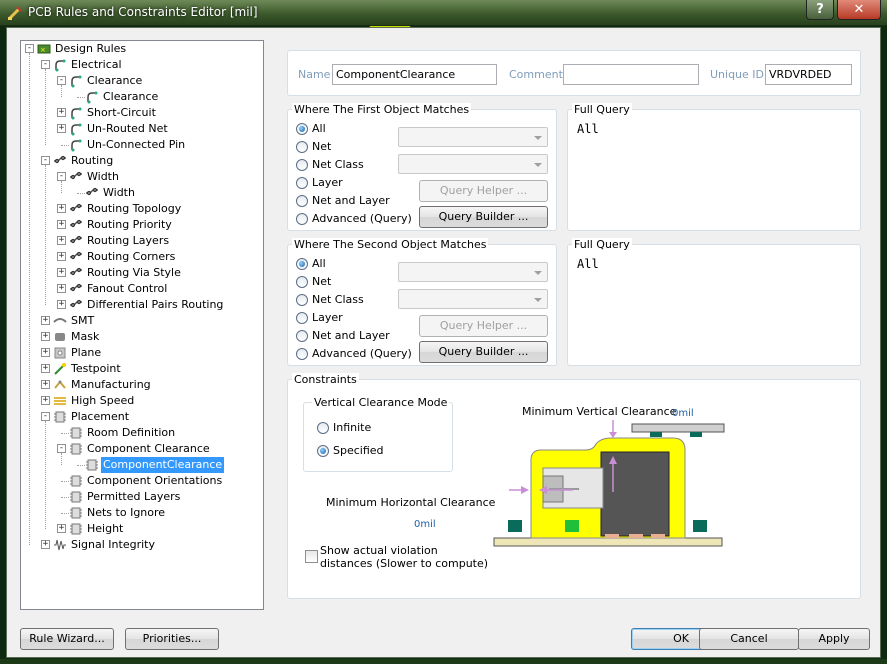 The image size is (887, 664). Describe the element at coordinates (142, 385) in the screenshot. I see `tree-item-manufacturing: + Manufacturing` at that location.